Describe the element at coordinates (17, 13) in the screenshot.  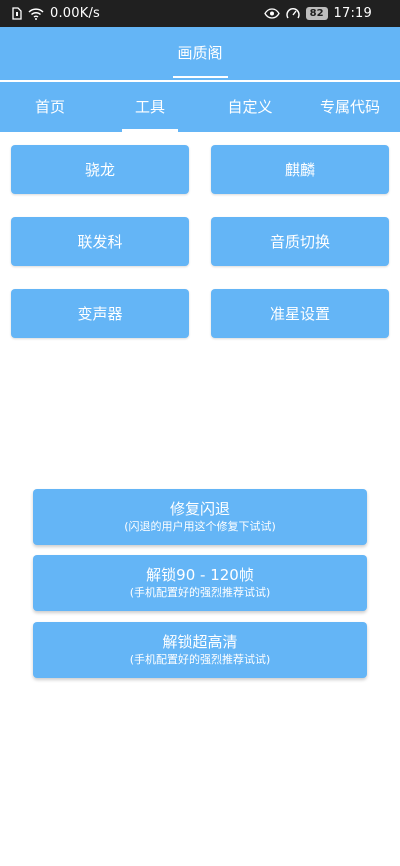
I see `sim-card-icon` at that location.